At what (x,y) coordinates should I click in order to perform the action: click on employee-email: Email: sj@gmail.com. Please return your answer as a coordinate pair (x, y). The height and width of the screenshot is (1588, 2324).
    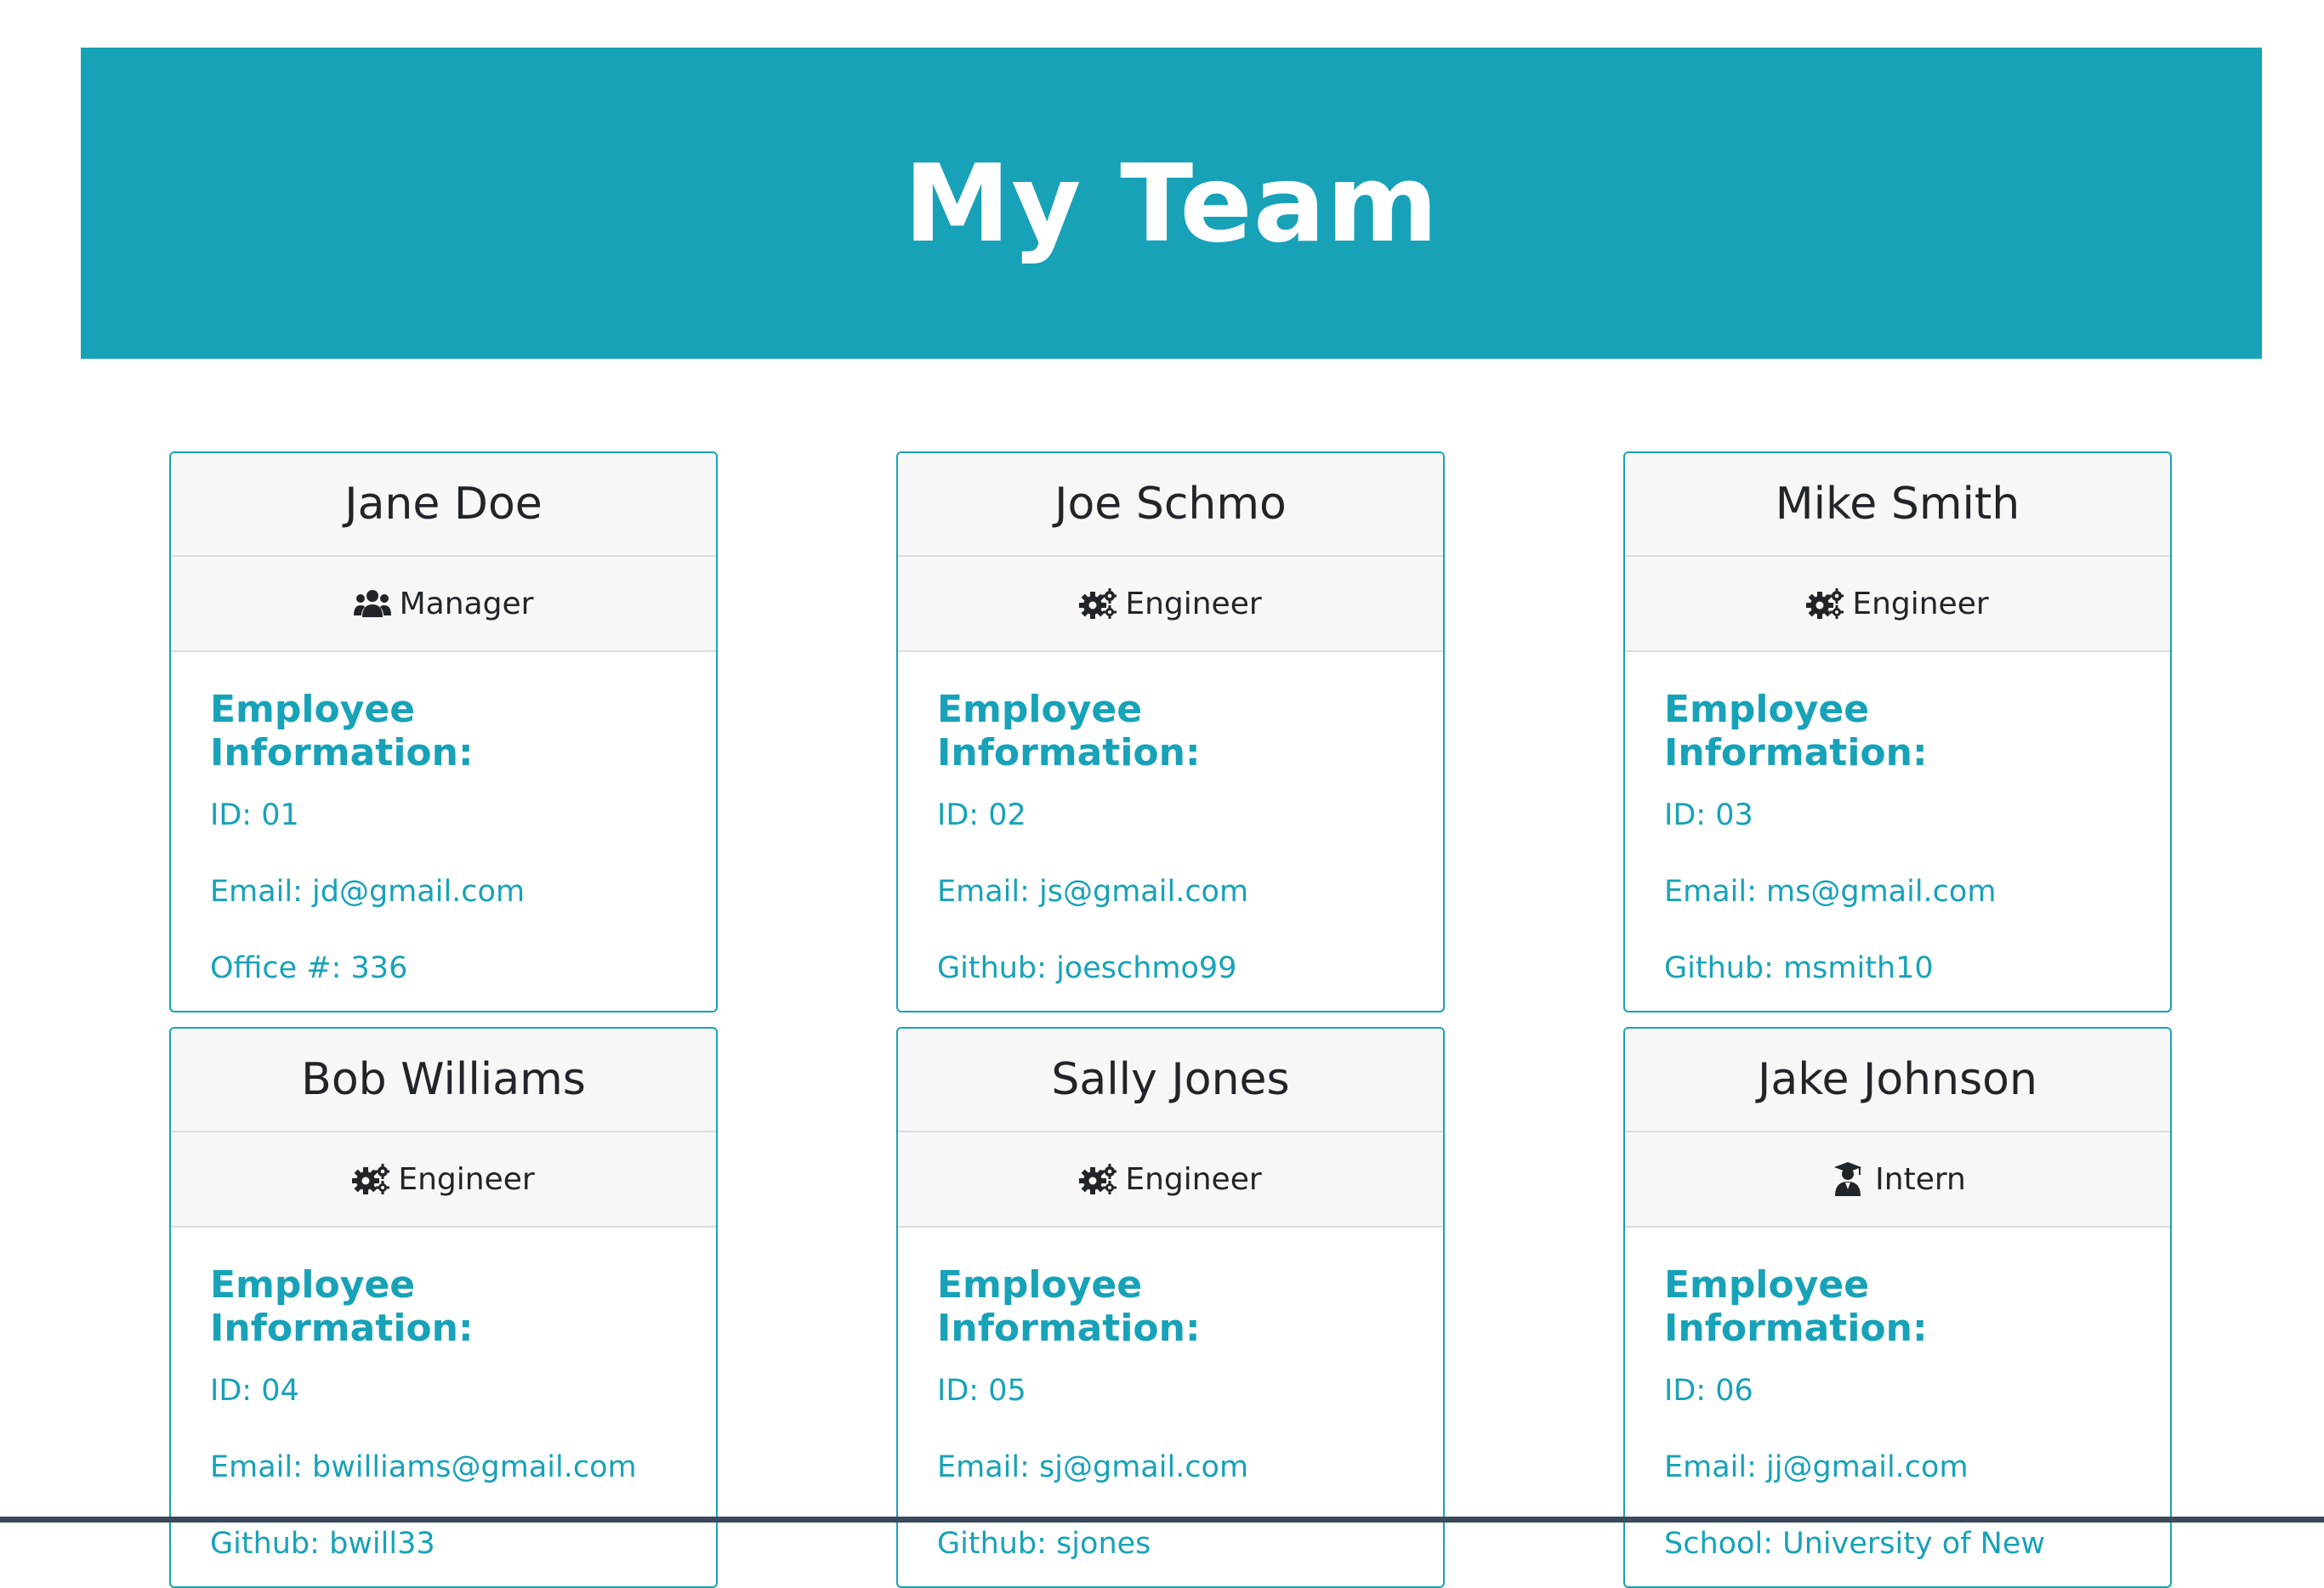
    Looking at the image, I should click on (1170, 1467).